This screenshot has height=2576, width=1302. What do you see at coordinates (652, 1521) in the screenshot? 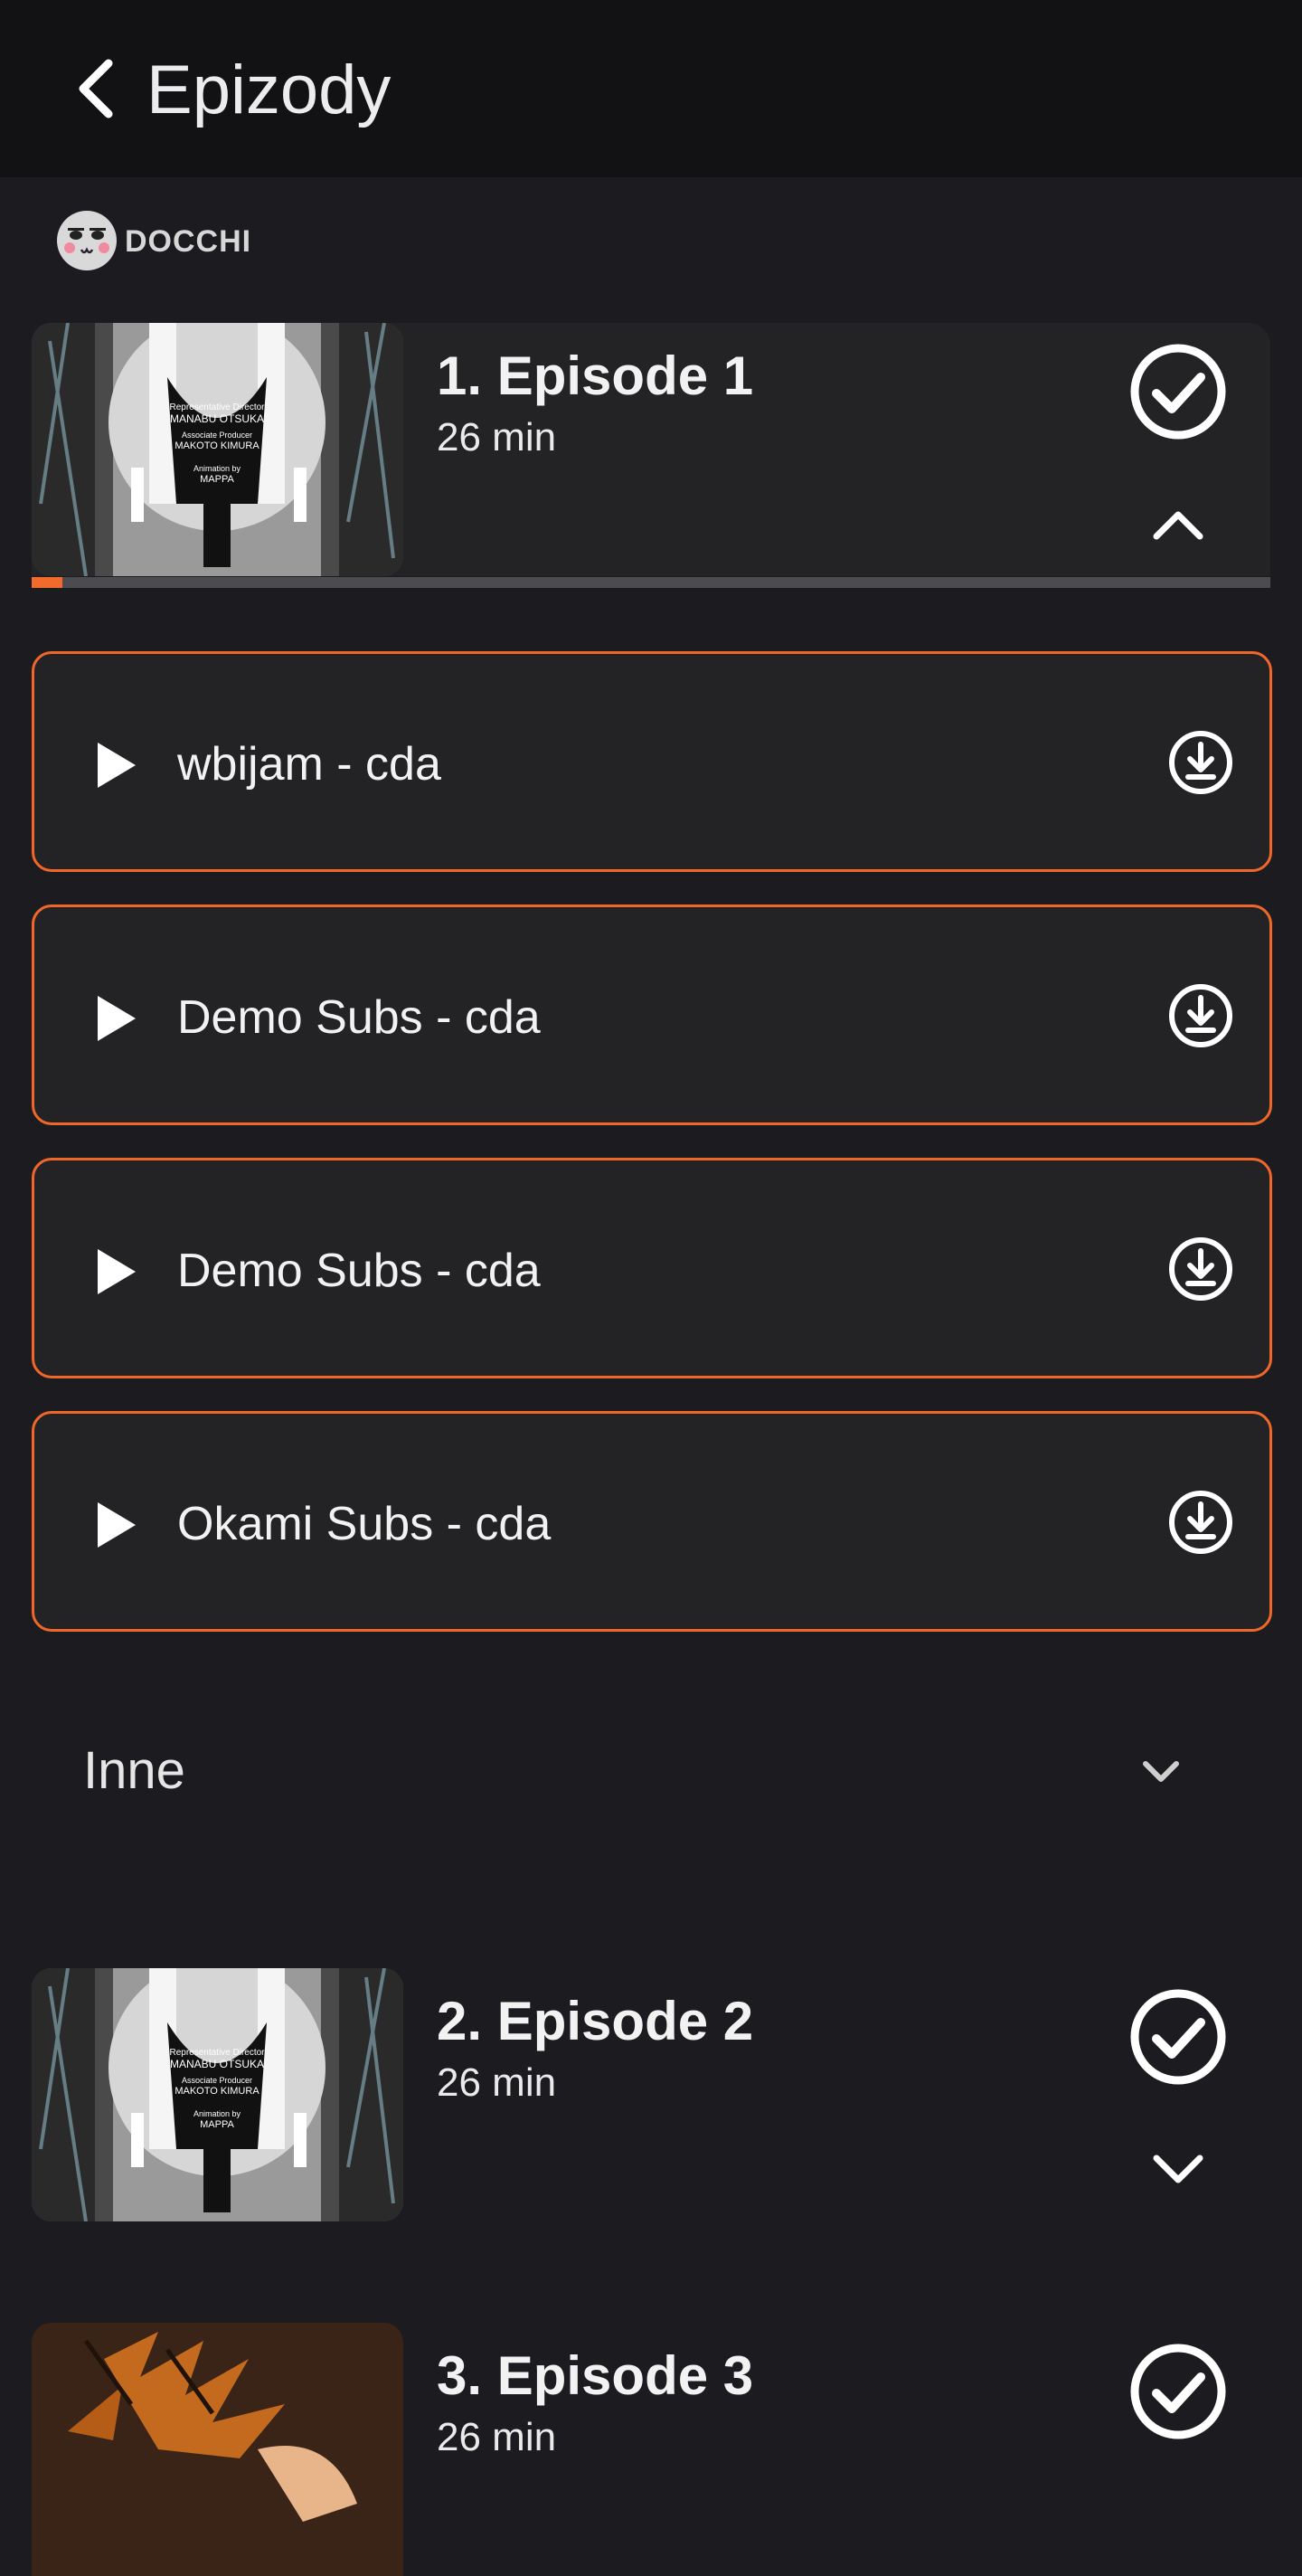
I see `source-item: Okami Subs - cda` at bounding box center [652, 1521].